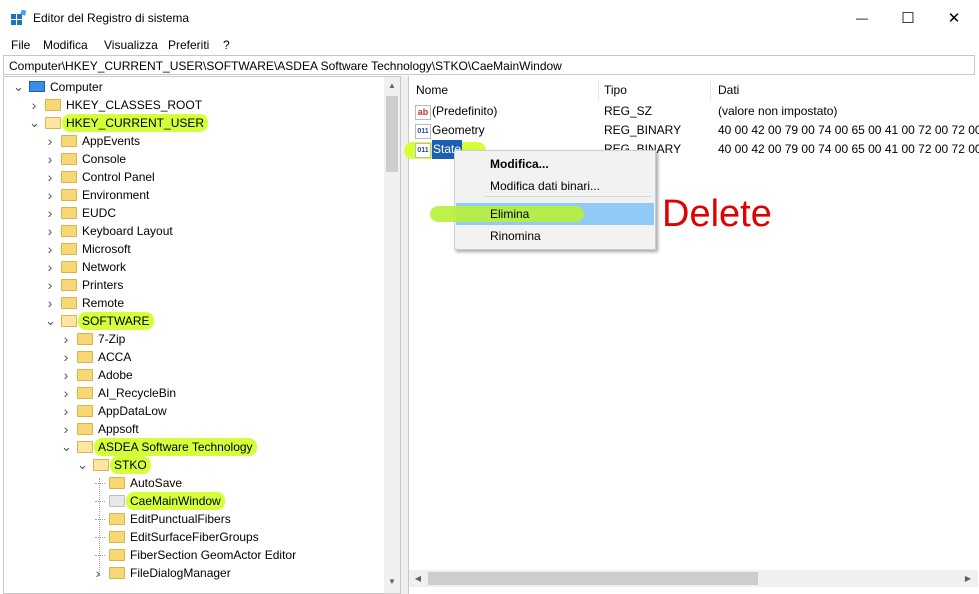 Image resolution: width=979 pixels, height=594 pixels. I want to click on tree-item-label: EditSurfaceFiberGroups, so click(194, 537).